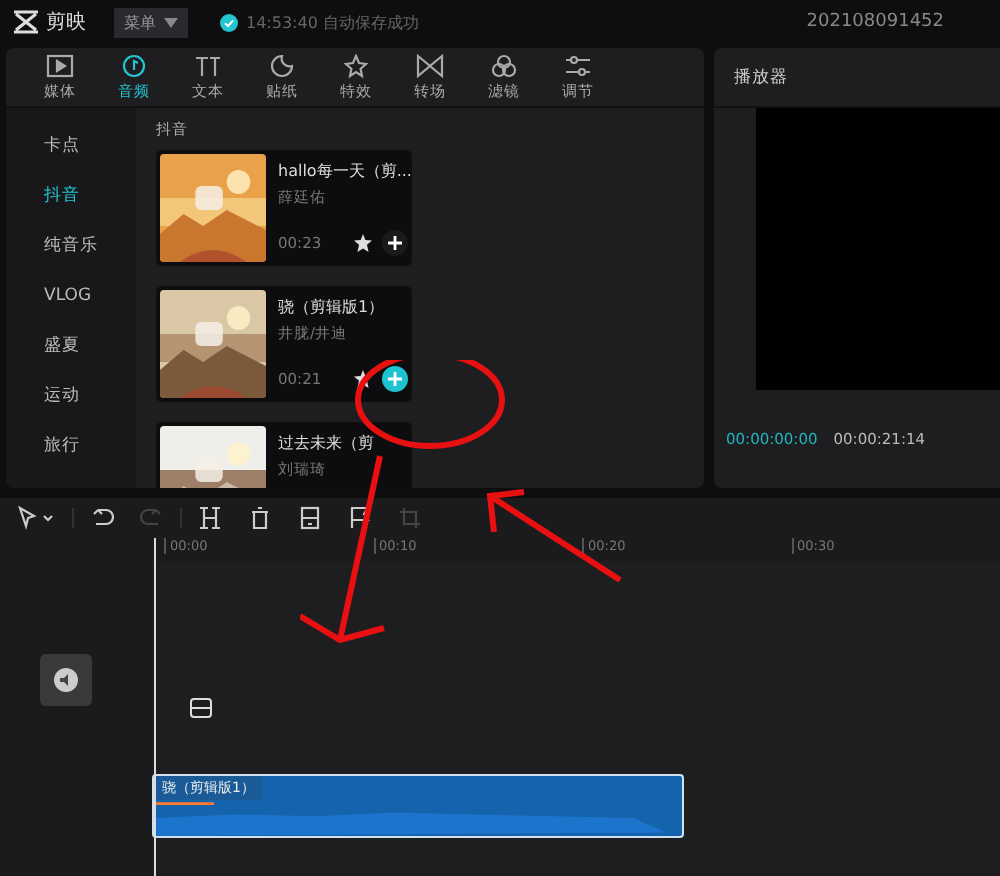 The height and width of the screenshot is (876, 1000). What do you see at coordinates (430, 65) in the screenshot?
I see `bowtie-icon` at bounding box center [430, 65].